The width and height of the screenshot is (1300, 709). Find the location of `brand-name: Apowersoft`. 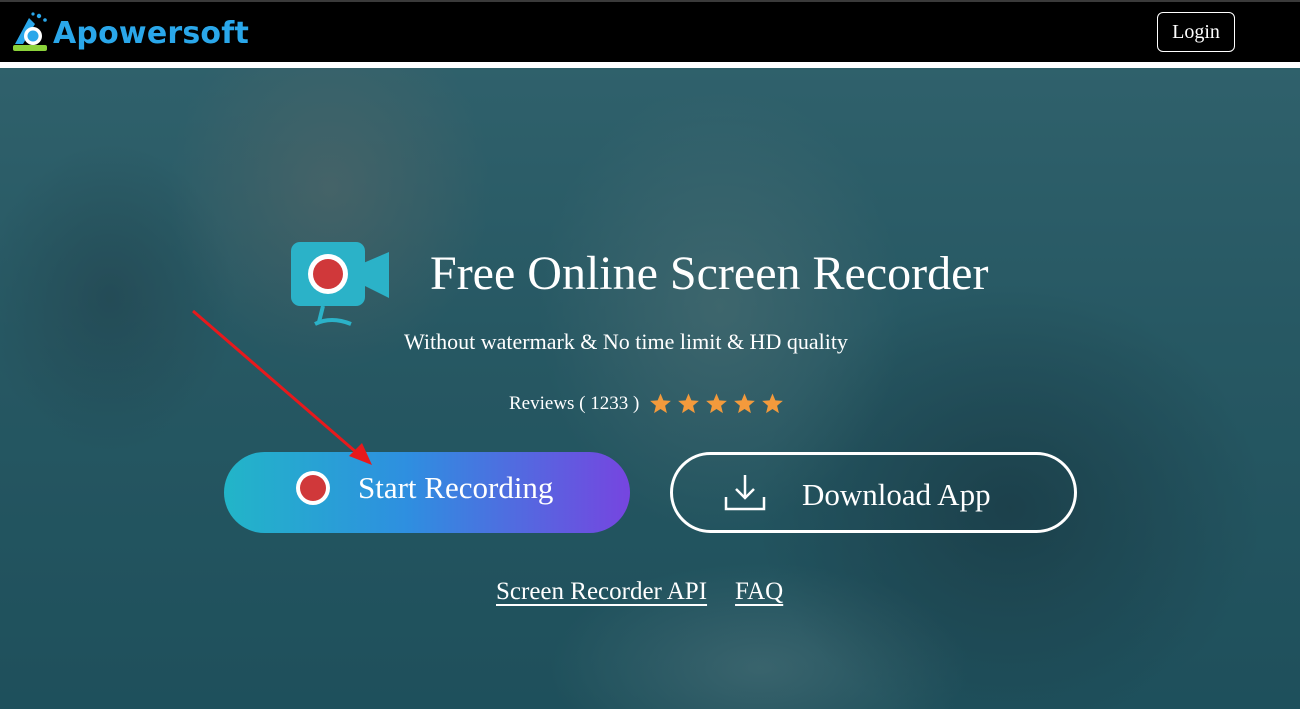

brand-name: Apowersoft is located at coordinates (151, 33).